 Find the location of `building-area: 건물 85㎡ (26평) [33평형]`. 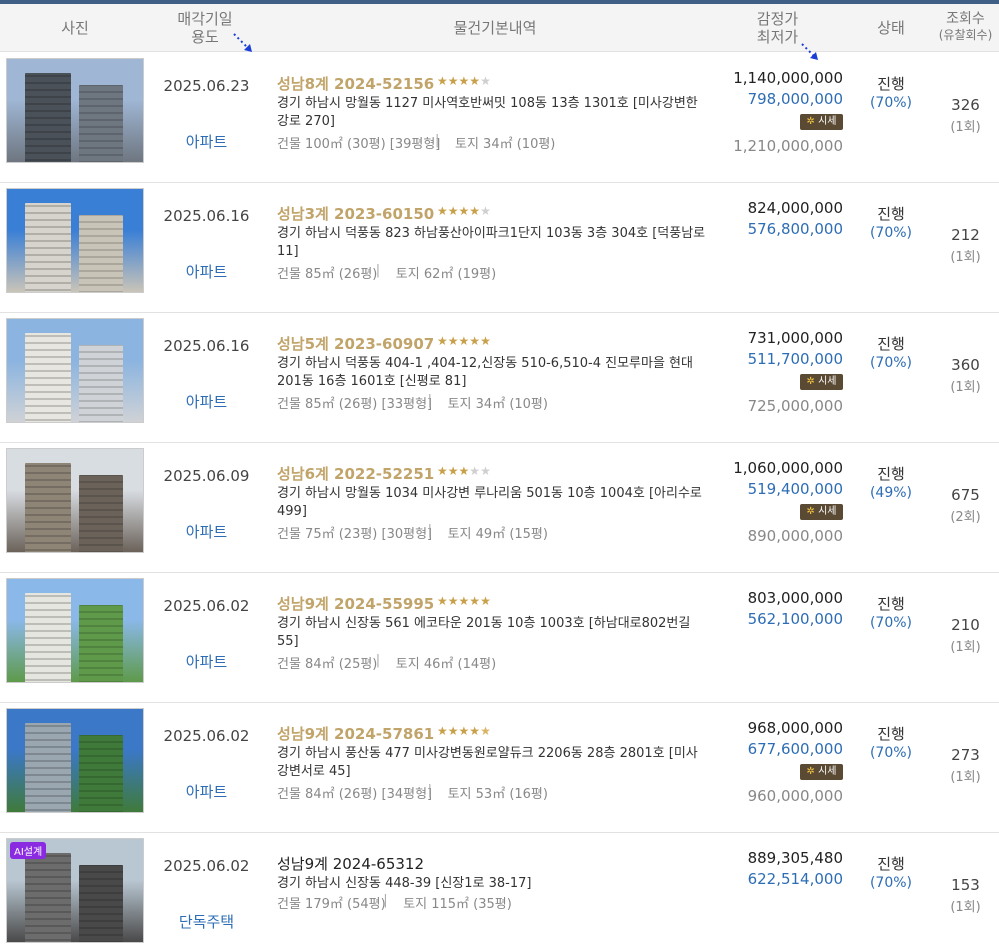

building-area: 건물 85㎡ (26평) [33평형] is located at coordinates (355, 404).